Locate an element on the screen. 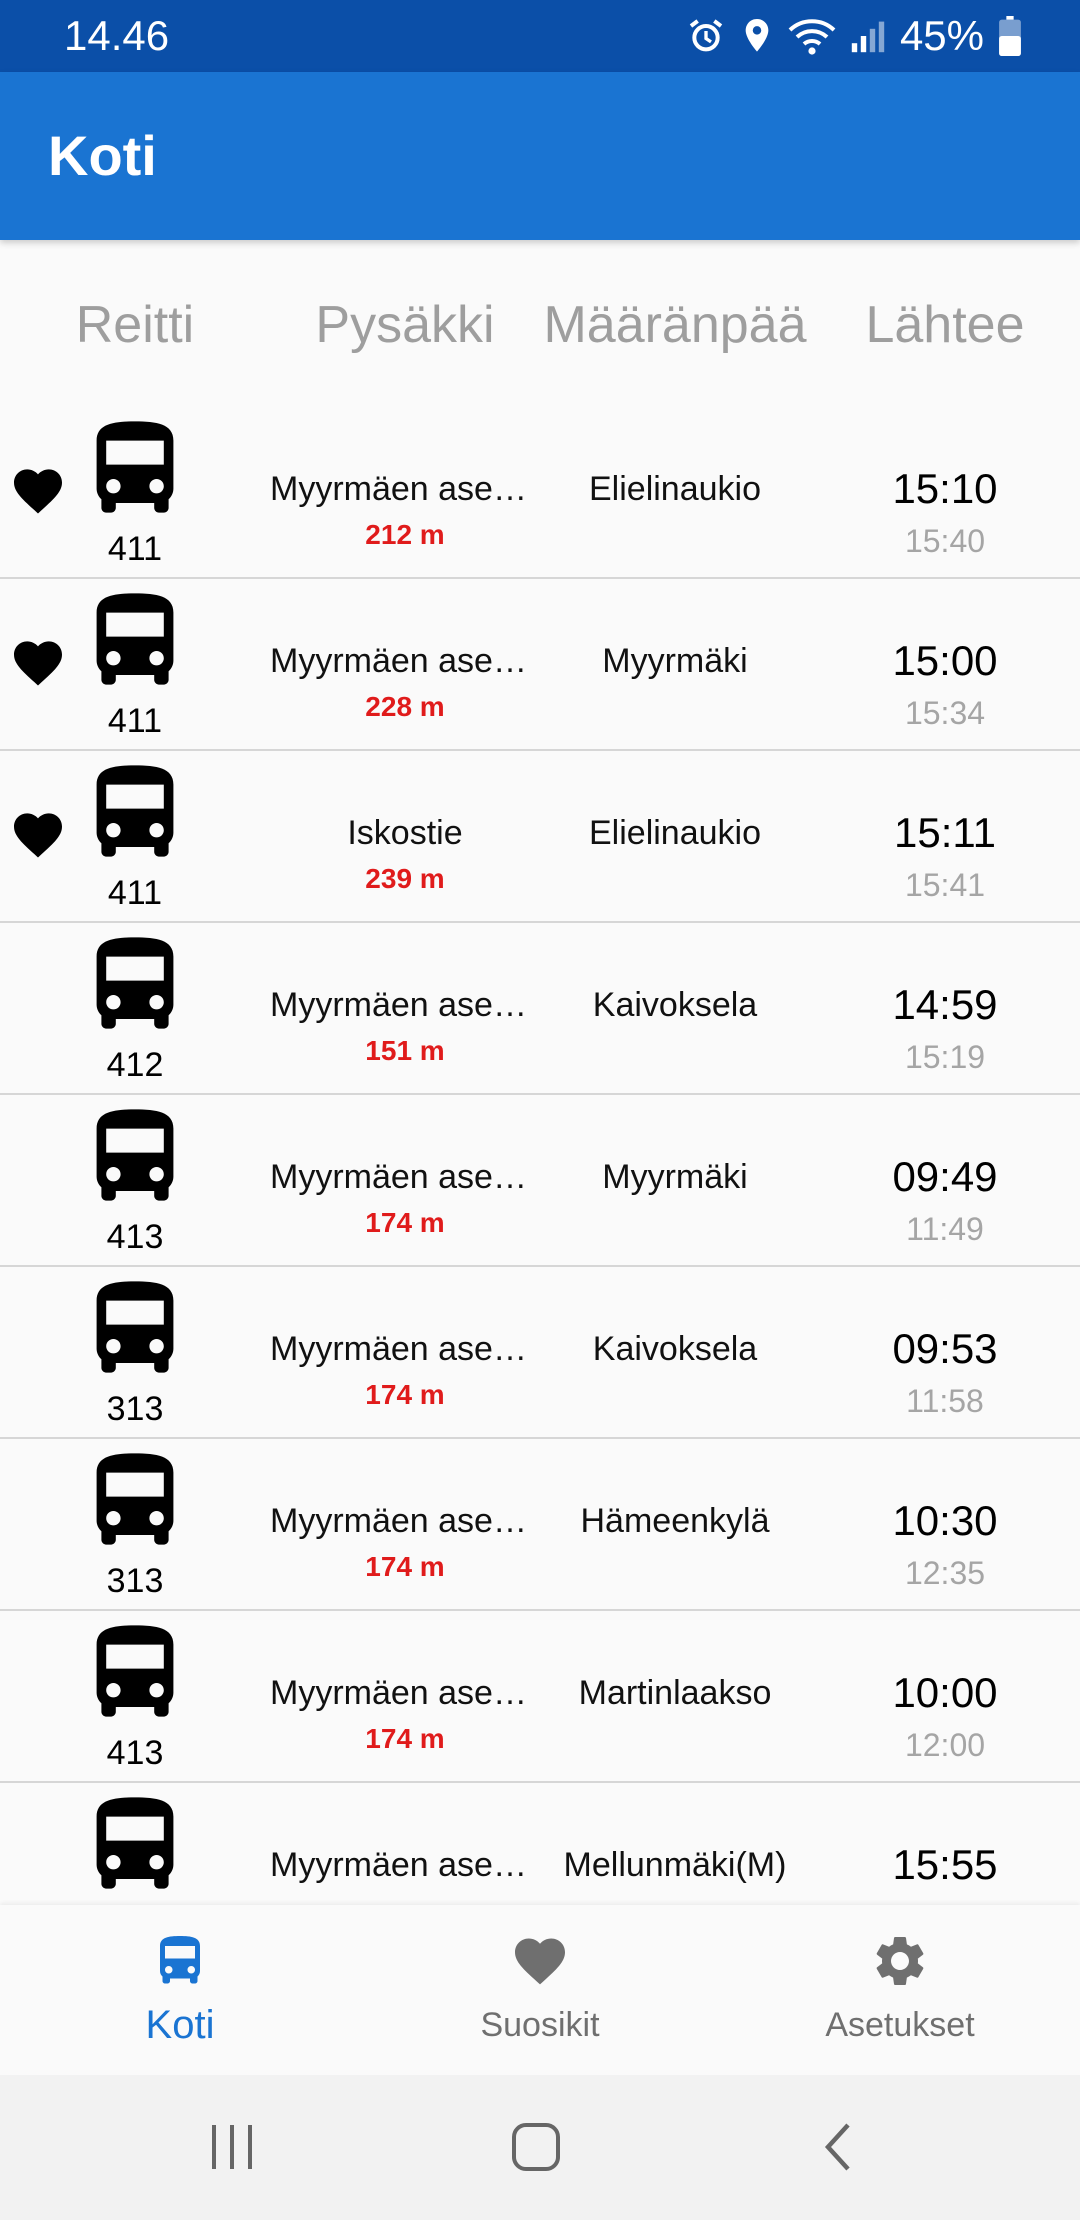 The width and height of the screenshot is (1080, 2220). home-icon is located at coordinates (536, 2147).